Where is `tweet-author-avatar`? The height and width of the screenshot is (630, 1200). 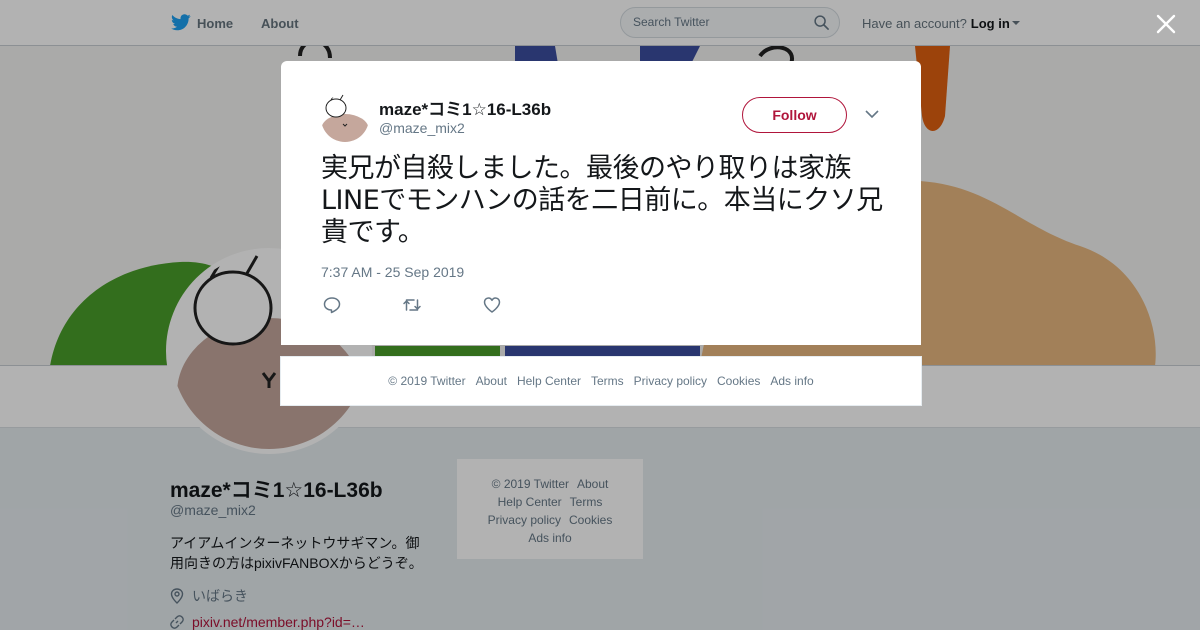 tweet-author-avatar is located at coordinates (345, 118).